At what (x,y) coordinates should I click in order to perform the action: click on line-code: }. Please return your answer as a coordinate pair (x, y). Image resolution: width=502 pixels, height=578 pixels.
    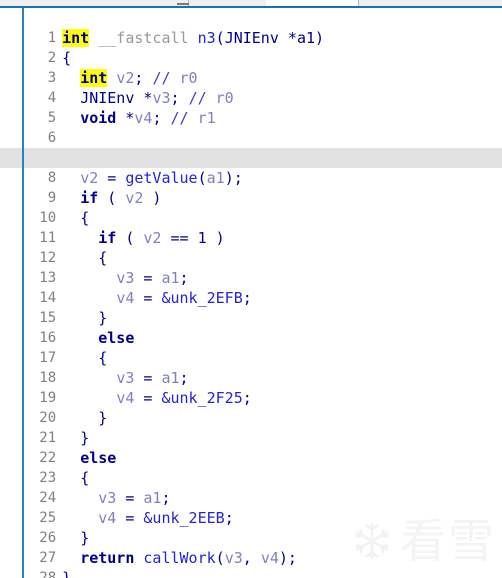
    Looking at the image, I should click on (63, 573).